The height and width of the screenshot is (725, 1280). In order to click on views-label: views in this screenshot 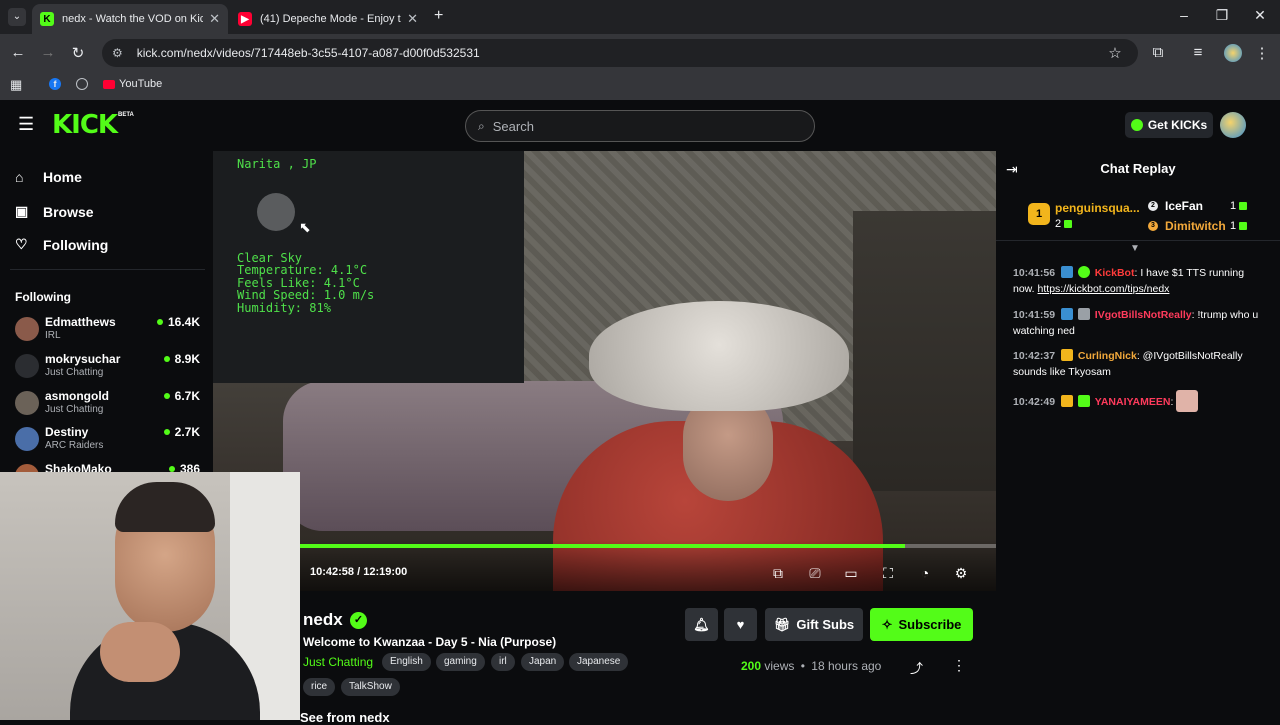, I will do `click(779, 666)`.